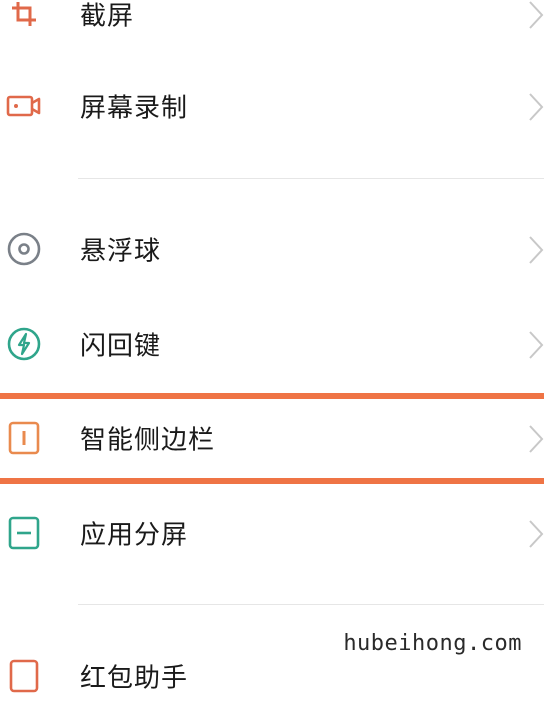 This screenshot has height=712, width=544. Describe the element at coordinates (148, 440) in the screenshot. I see `menu-item-label: 智能侧边栏` at that location.